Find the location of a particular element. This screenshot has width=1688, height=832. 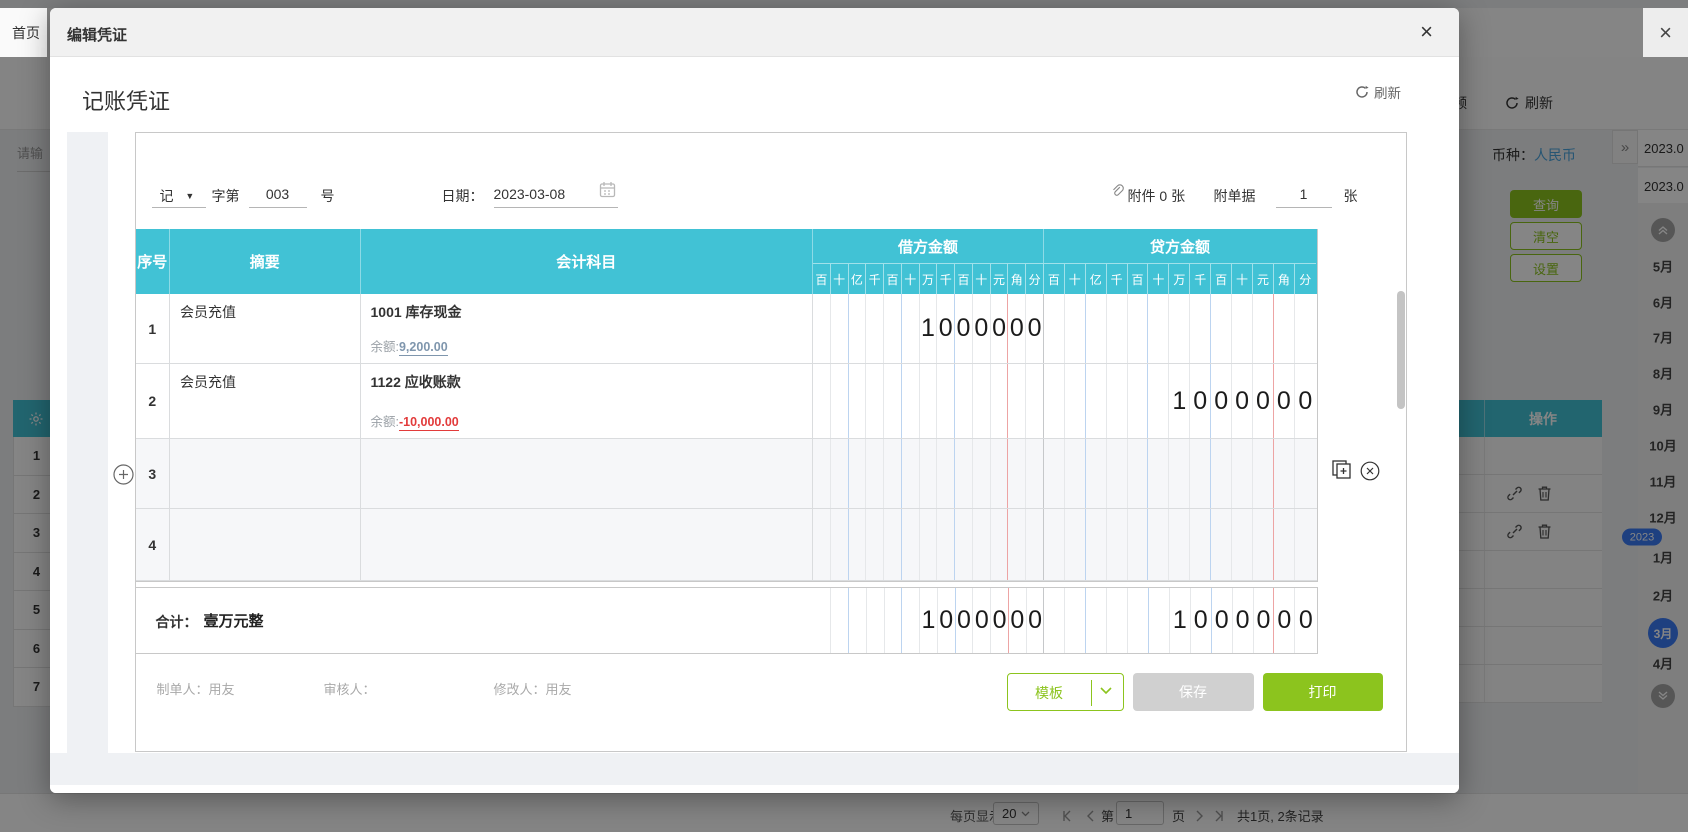

account-cell: 1001 库存现金 余额:9,200.00 is located at coordinates (587, 328).